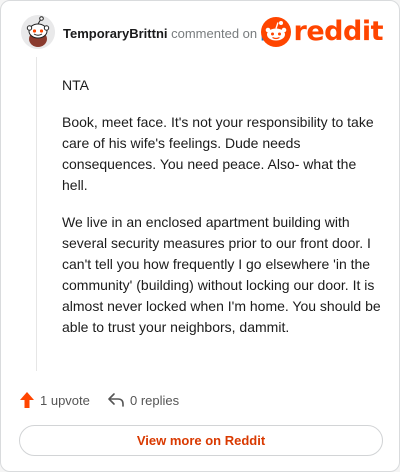 This screenshot has height=472, width=400. Describe the element at coordinates (115, 33) in the screenshot. I see `username-link: TemporaryBrittni` at that location.